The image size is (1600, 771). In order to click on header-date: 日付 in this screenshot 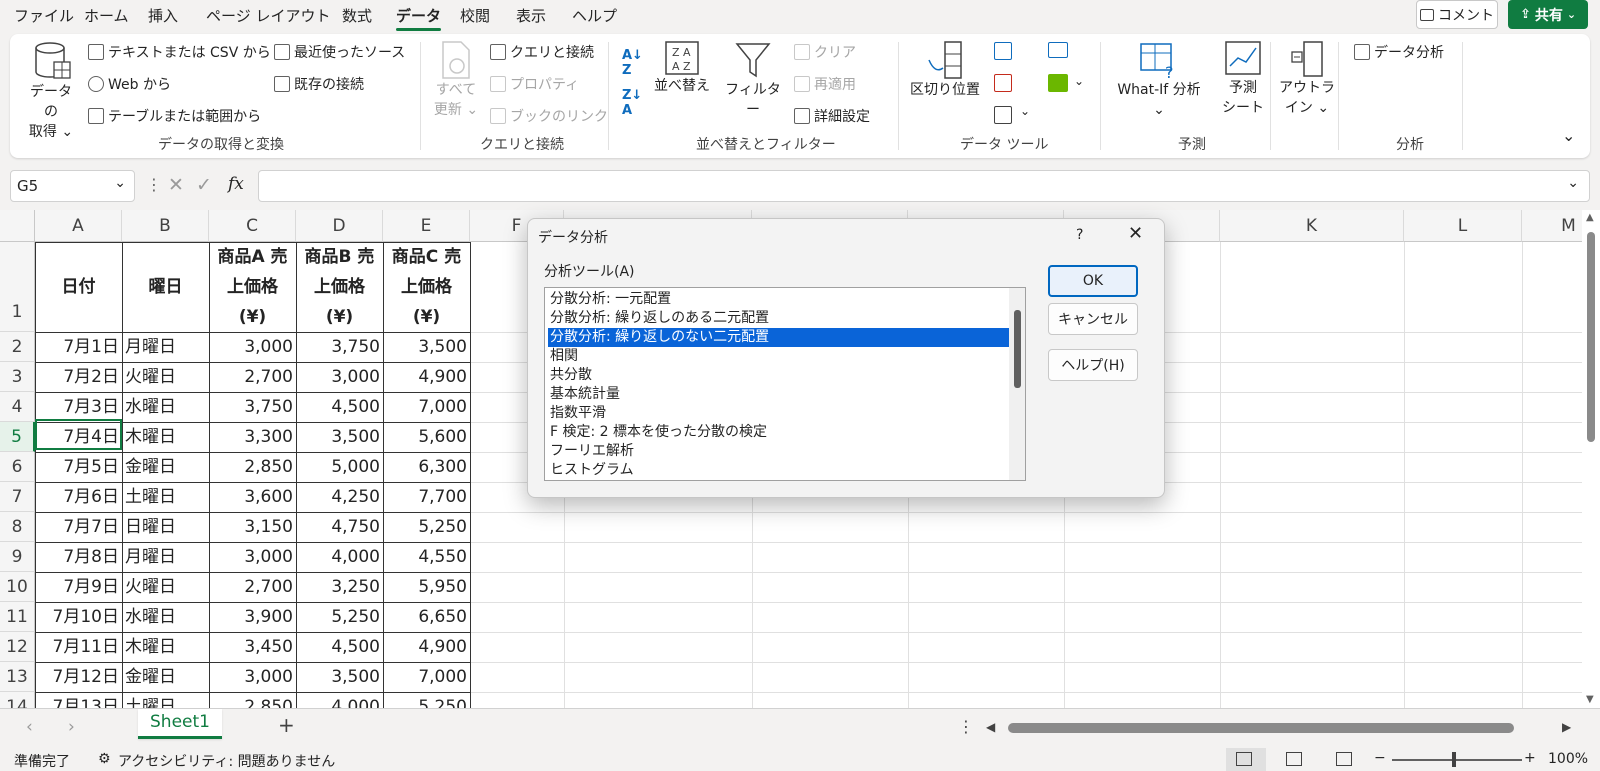, I will do `click(78, 287)`.